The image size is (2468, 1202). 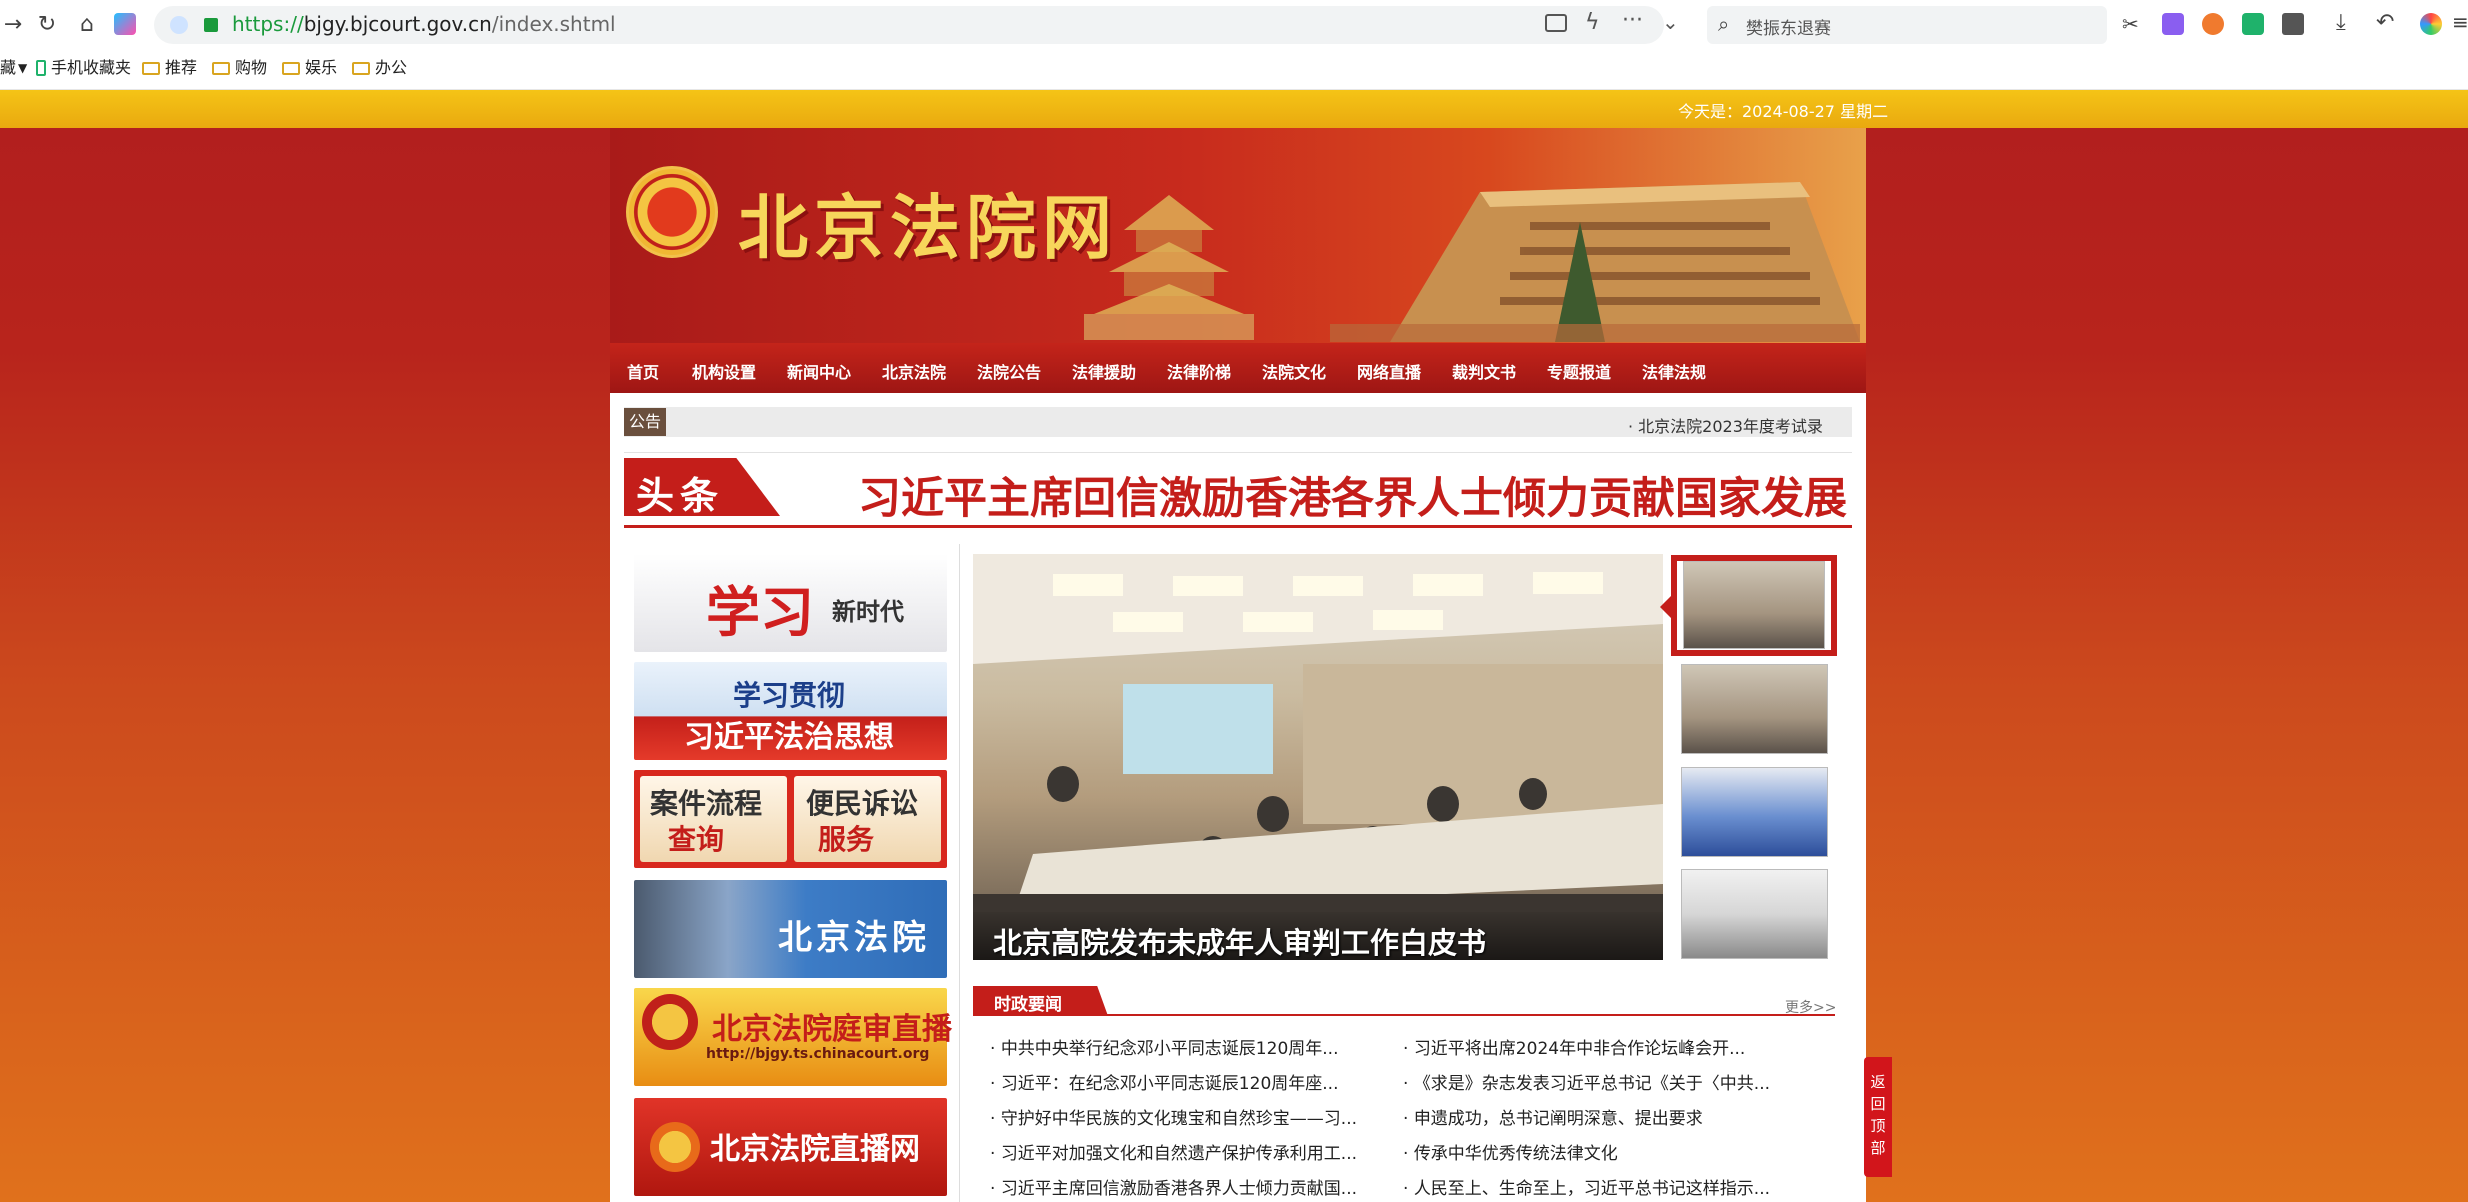 I want to click on bookmark-folder-entertainment: 娱乐, so click(x=309, y=68).